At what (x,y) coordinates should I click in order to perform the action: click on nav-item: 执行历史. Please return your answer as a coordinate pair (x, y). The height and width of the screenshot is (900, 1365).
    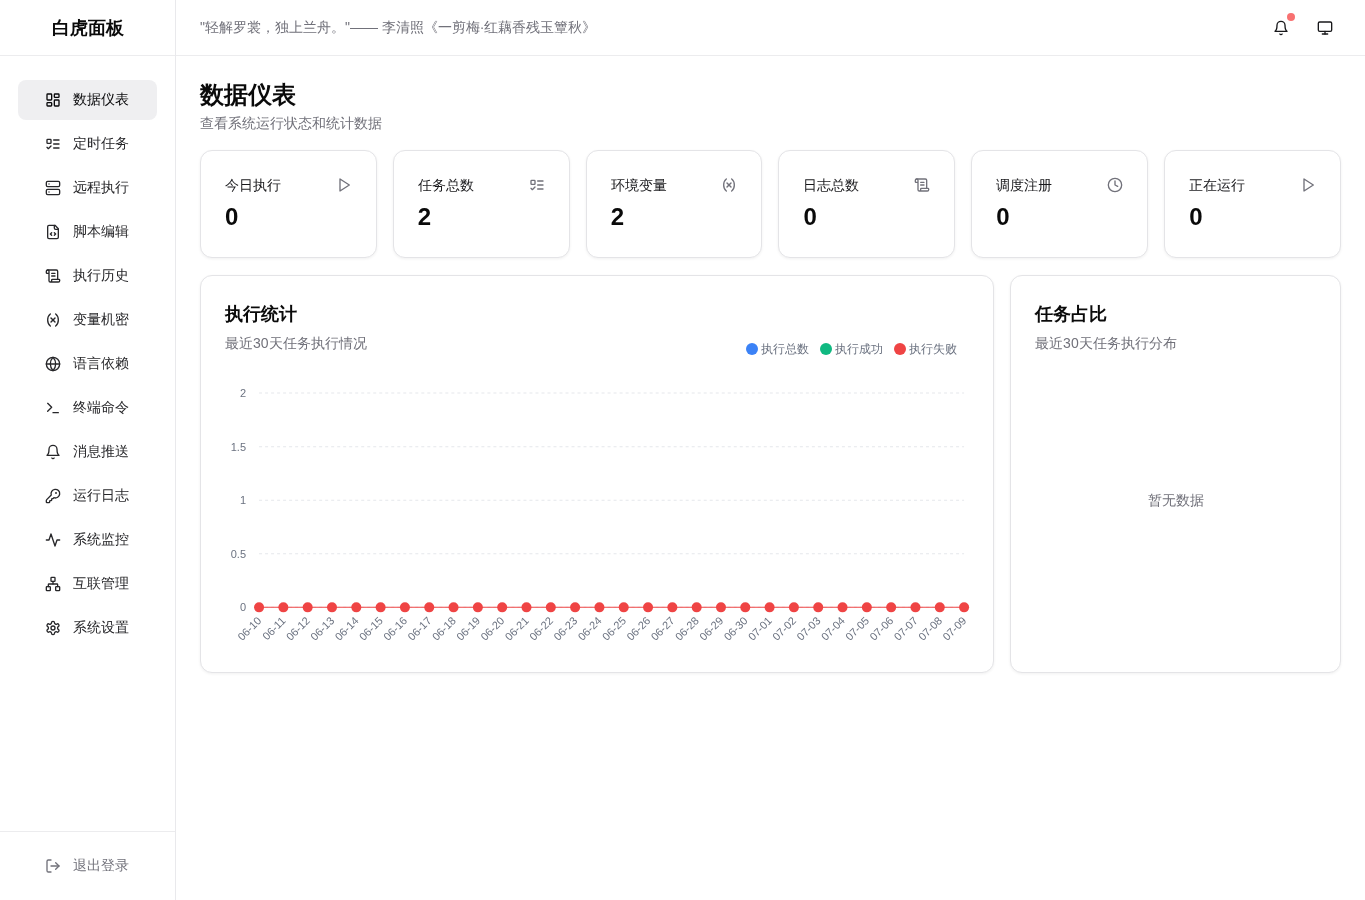
    Looking at the image, I should click on (87, 276).